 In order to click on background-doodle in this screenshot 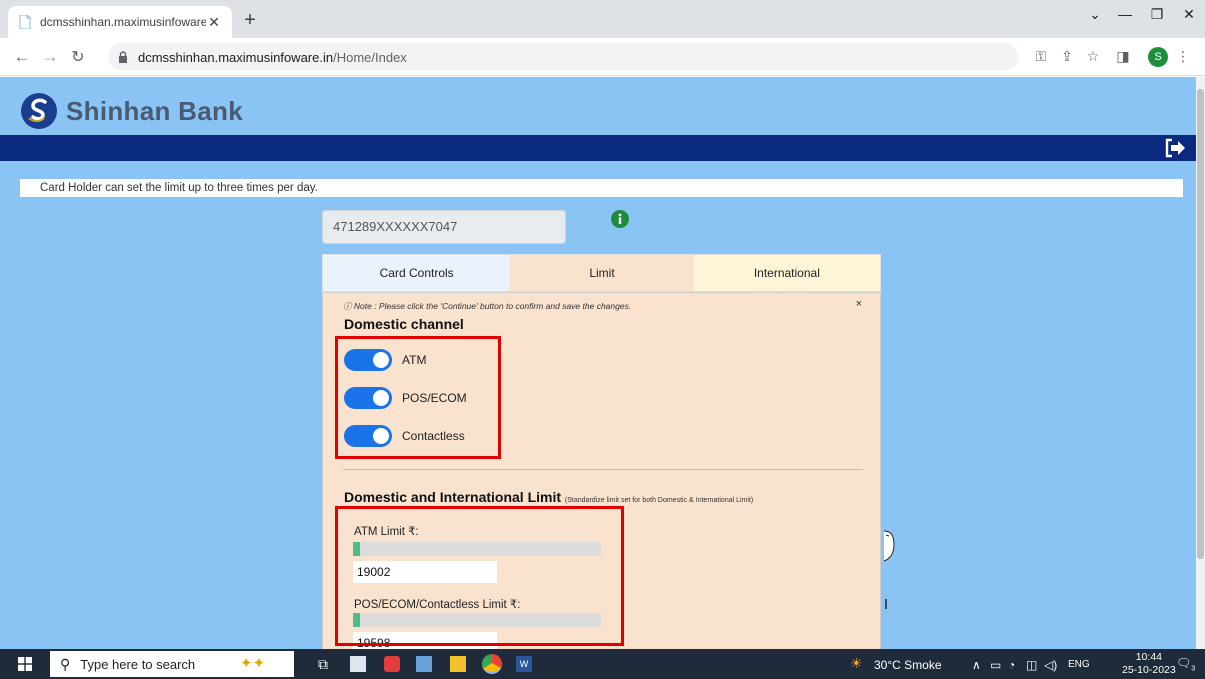, I will do `click(889, 569)`.